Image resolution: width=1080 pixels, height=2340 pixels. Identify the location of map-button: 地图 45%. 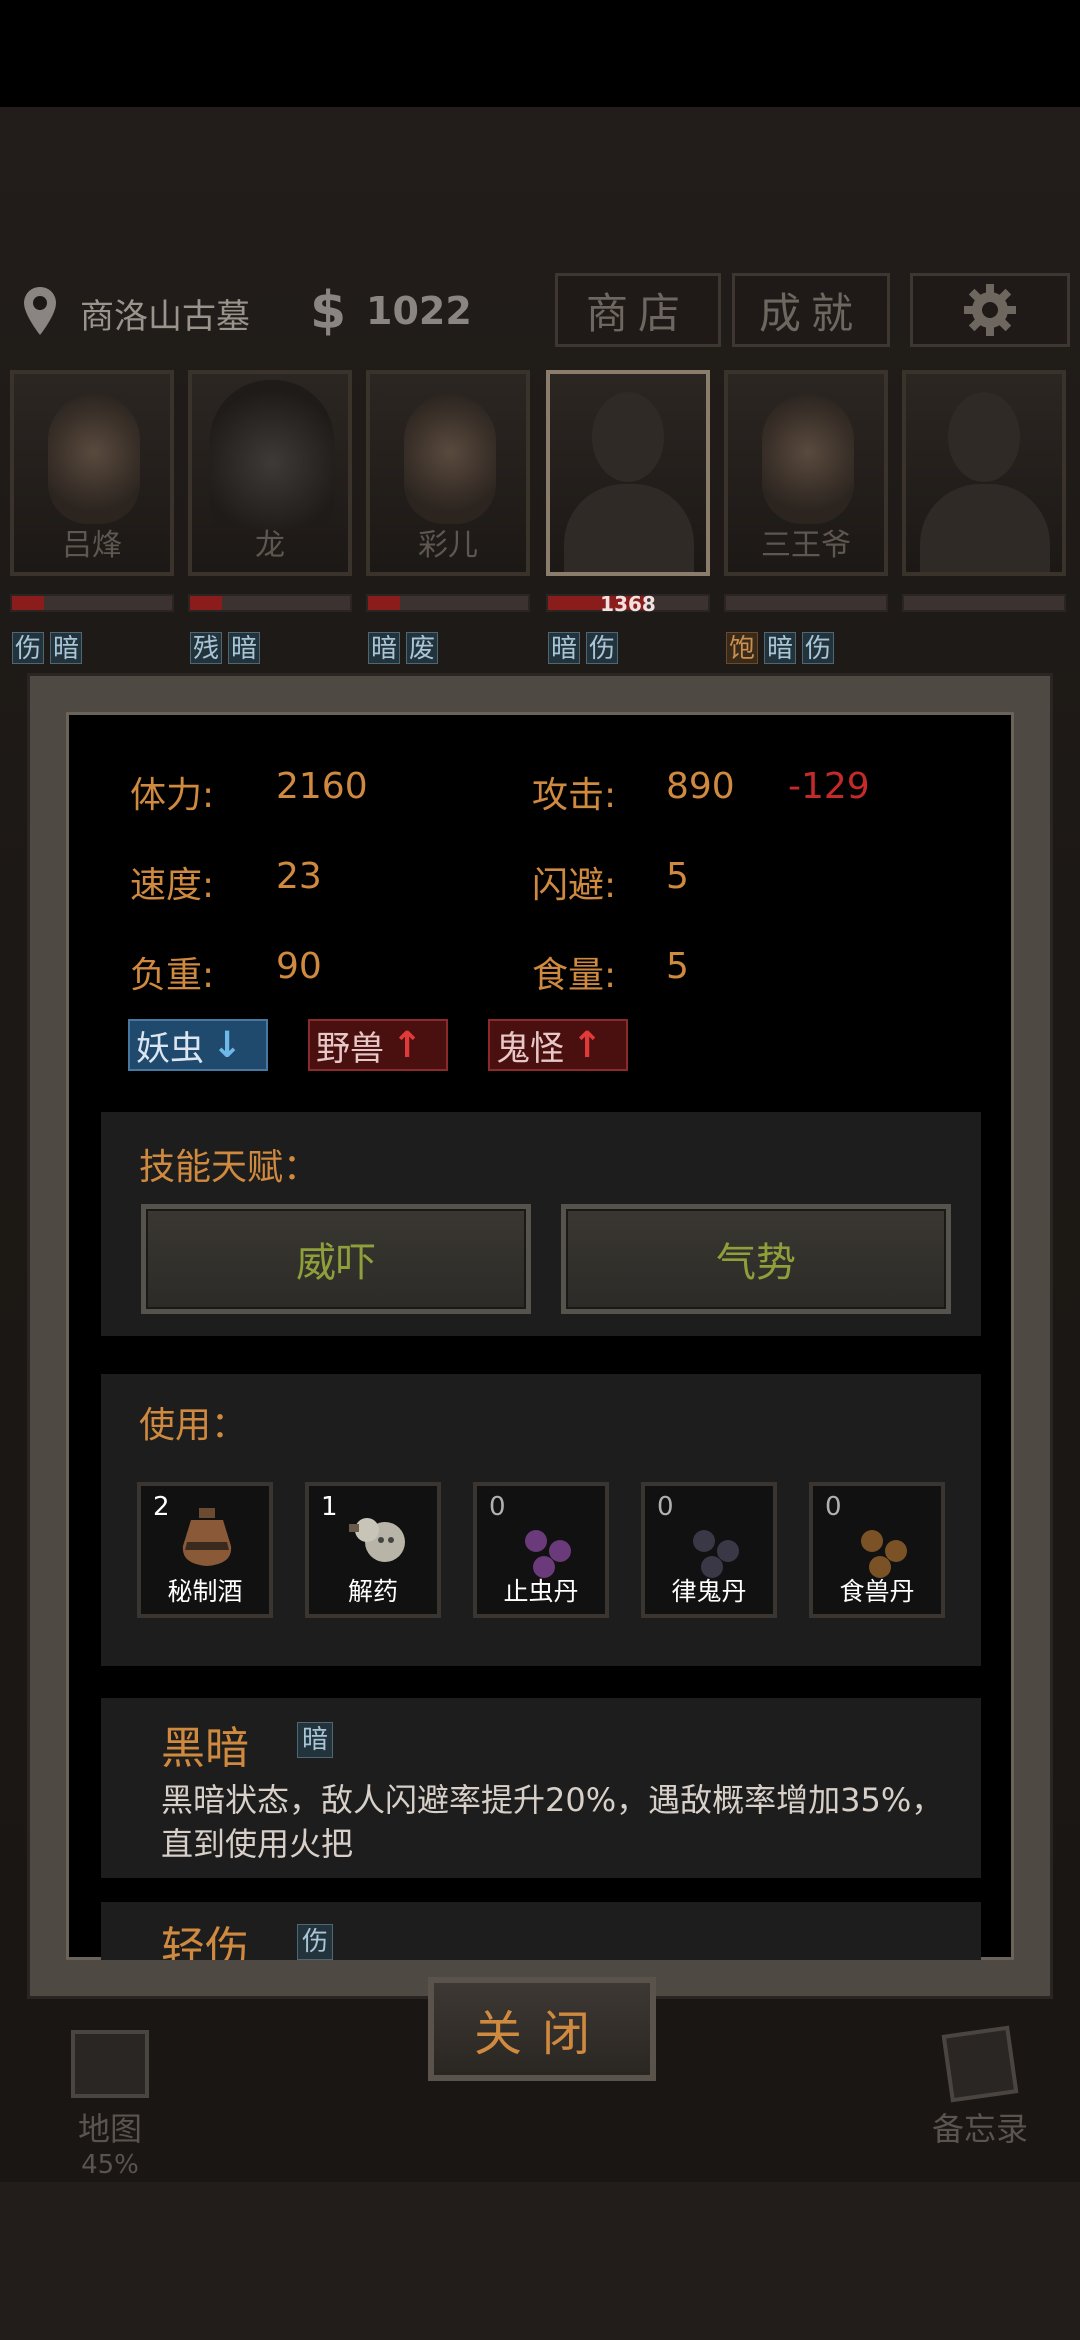
(110, 2105).